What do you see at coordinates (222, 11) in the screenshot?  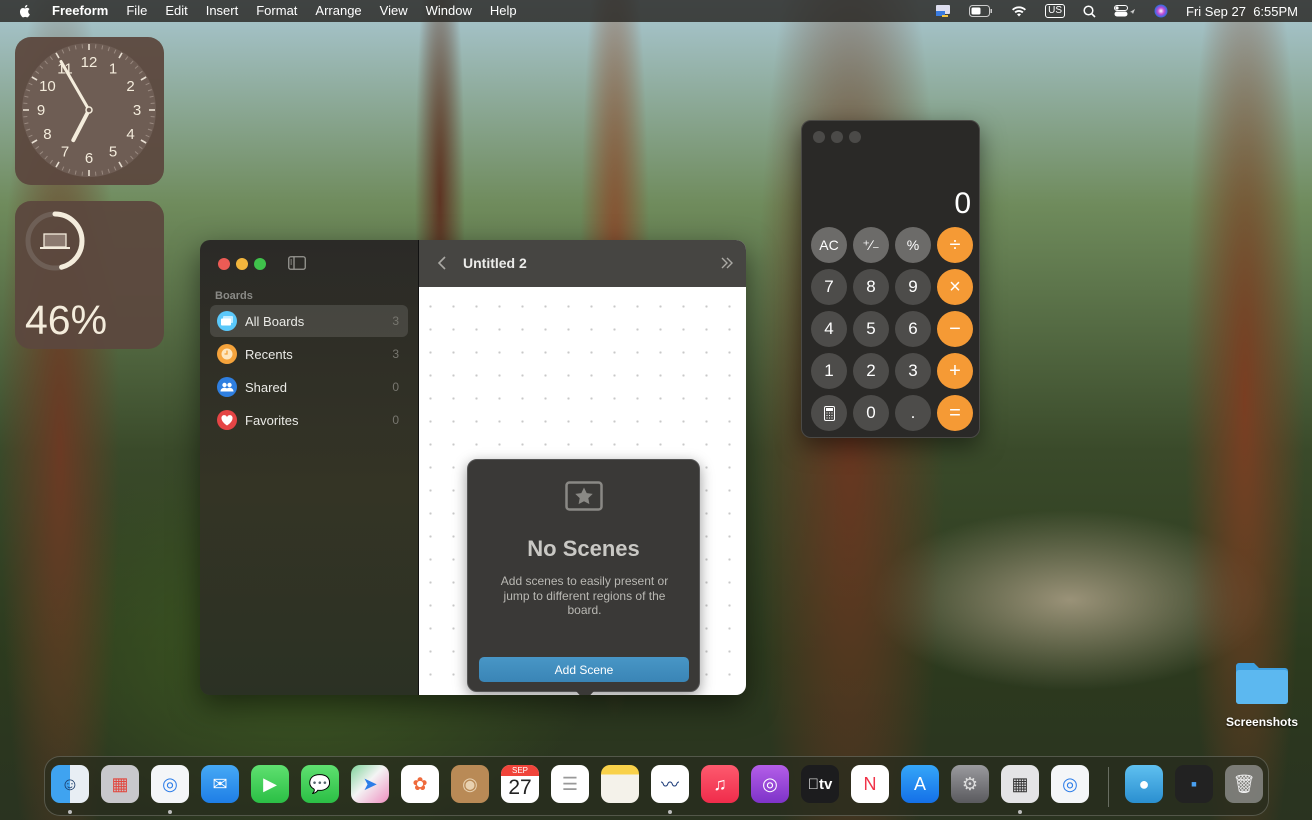 I see `menu-insert: Insert` at bounding box center [222, 11].